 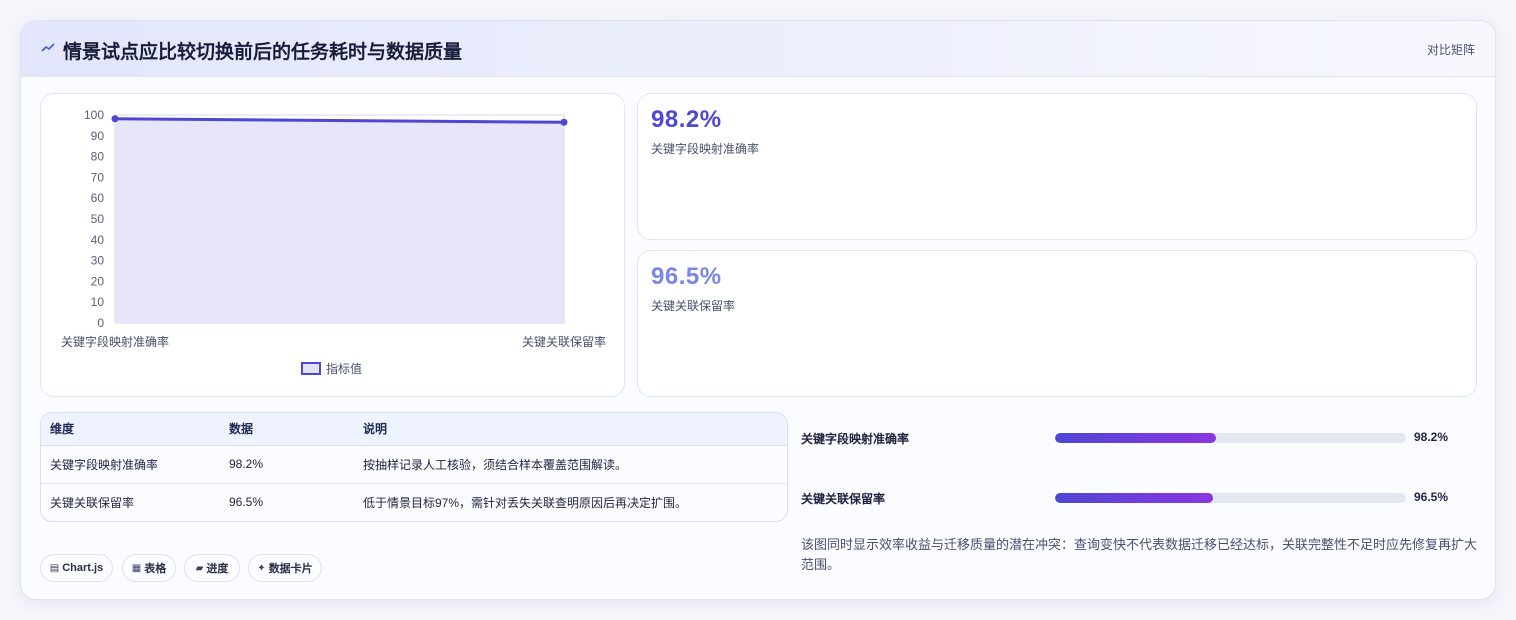 What do you see at coordinates (98, 240) in the screenshot?
I see `y-tick-label: 40` at bounding box center [98, 240].